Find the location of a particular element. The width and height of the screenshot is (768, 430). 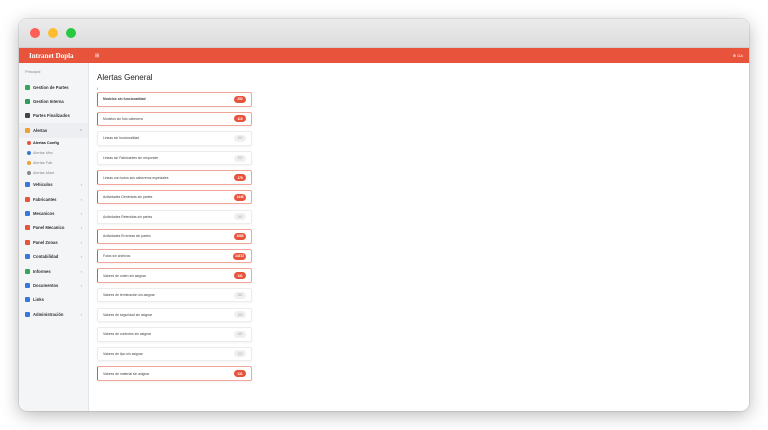

id-card-icon is located at coordinates (27, 102).